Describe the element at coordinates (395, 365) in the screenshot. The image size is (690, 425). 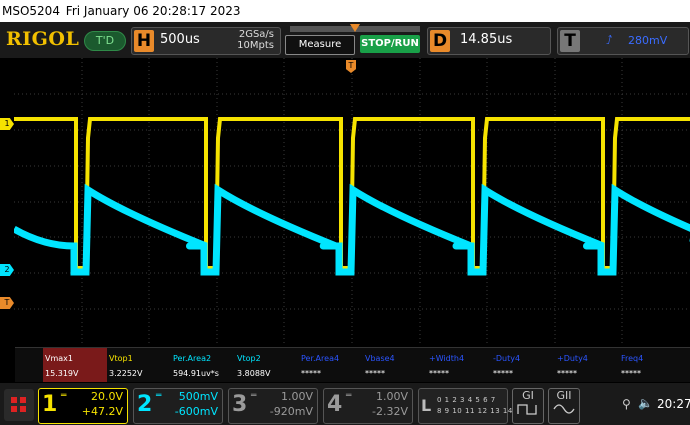
I see `measurement-item: Vbase4 *****` at that location.